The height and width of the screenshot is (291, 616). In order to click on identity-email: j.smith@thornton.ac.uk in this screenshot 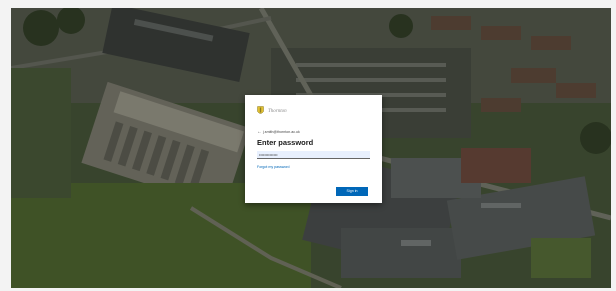, I will do `click(281, 132)`.